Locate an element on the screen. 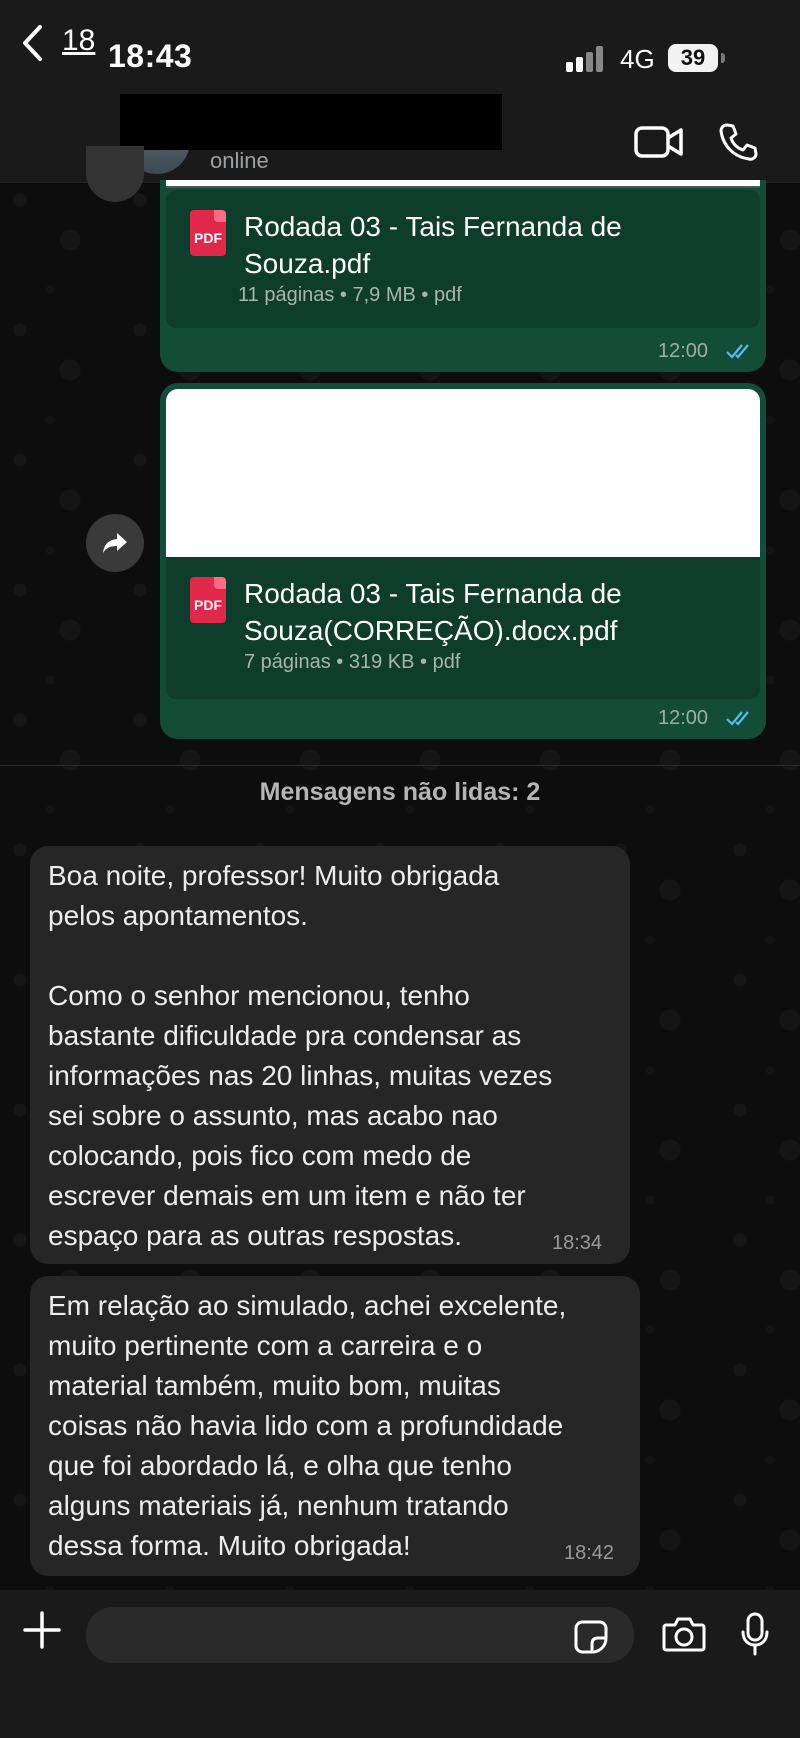  unread-divider is located at coordinates (400, 765).